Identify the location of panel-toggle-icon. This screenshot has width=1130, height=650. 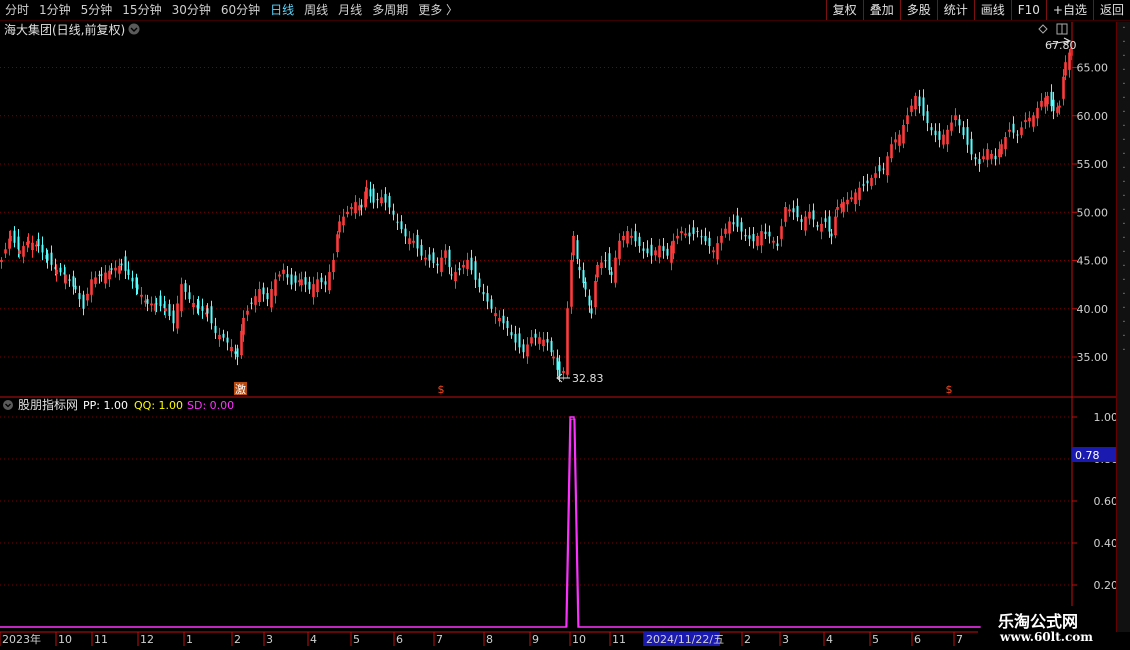
(1062, 29).